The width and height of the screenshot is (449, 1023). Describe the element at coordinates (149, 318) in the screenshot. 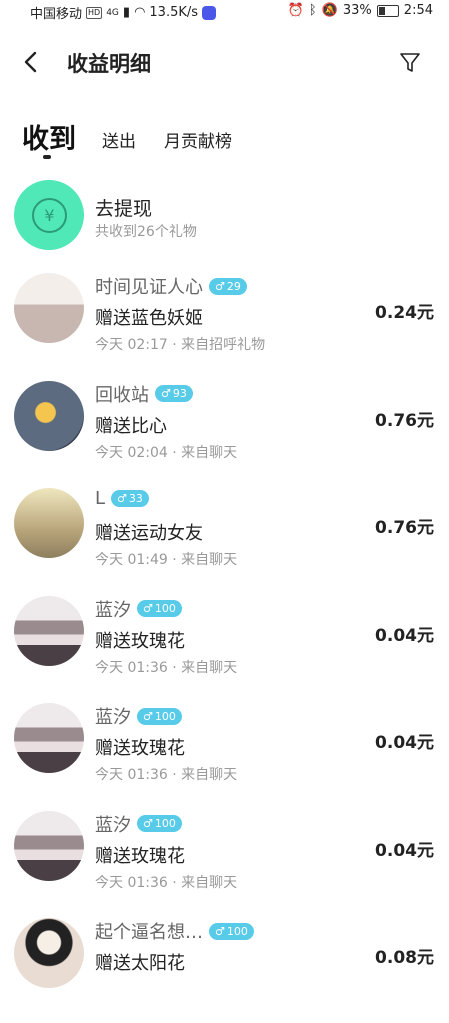

I see `gift-description: 赠送蓝色妖姬` at that location.